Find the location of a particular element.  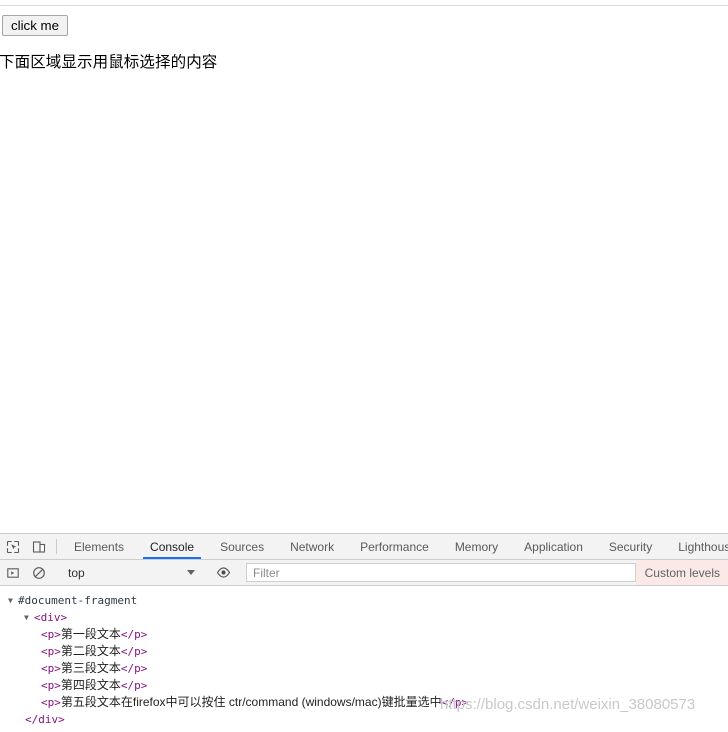

device-toolbar-button is located at coordinates (39, 546).